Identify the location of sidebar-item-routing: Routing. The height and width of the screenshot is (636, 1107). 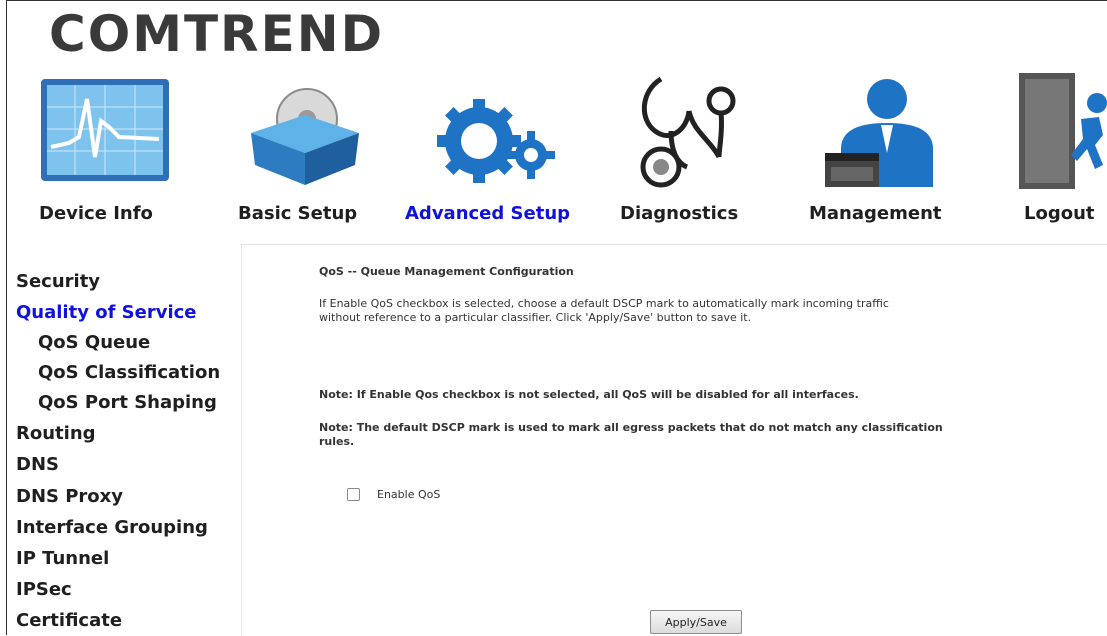
(56, 433).